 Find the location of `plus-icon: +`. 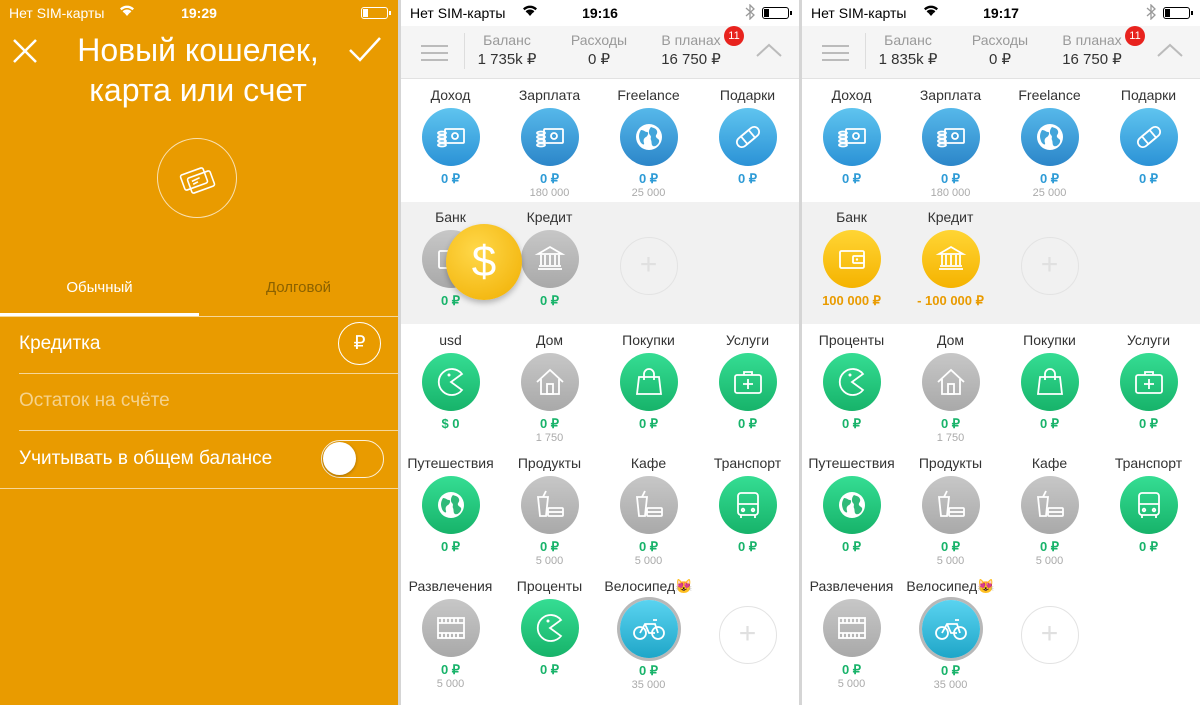

plus-icon: + is located at coordinates (747, 635).